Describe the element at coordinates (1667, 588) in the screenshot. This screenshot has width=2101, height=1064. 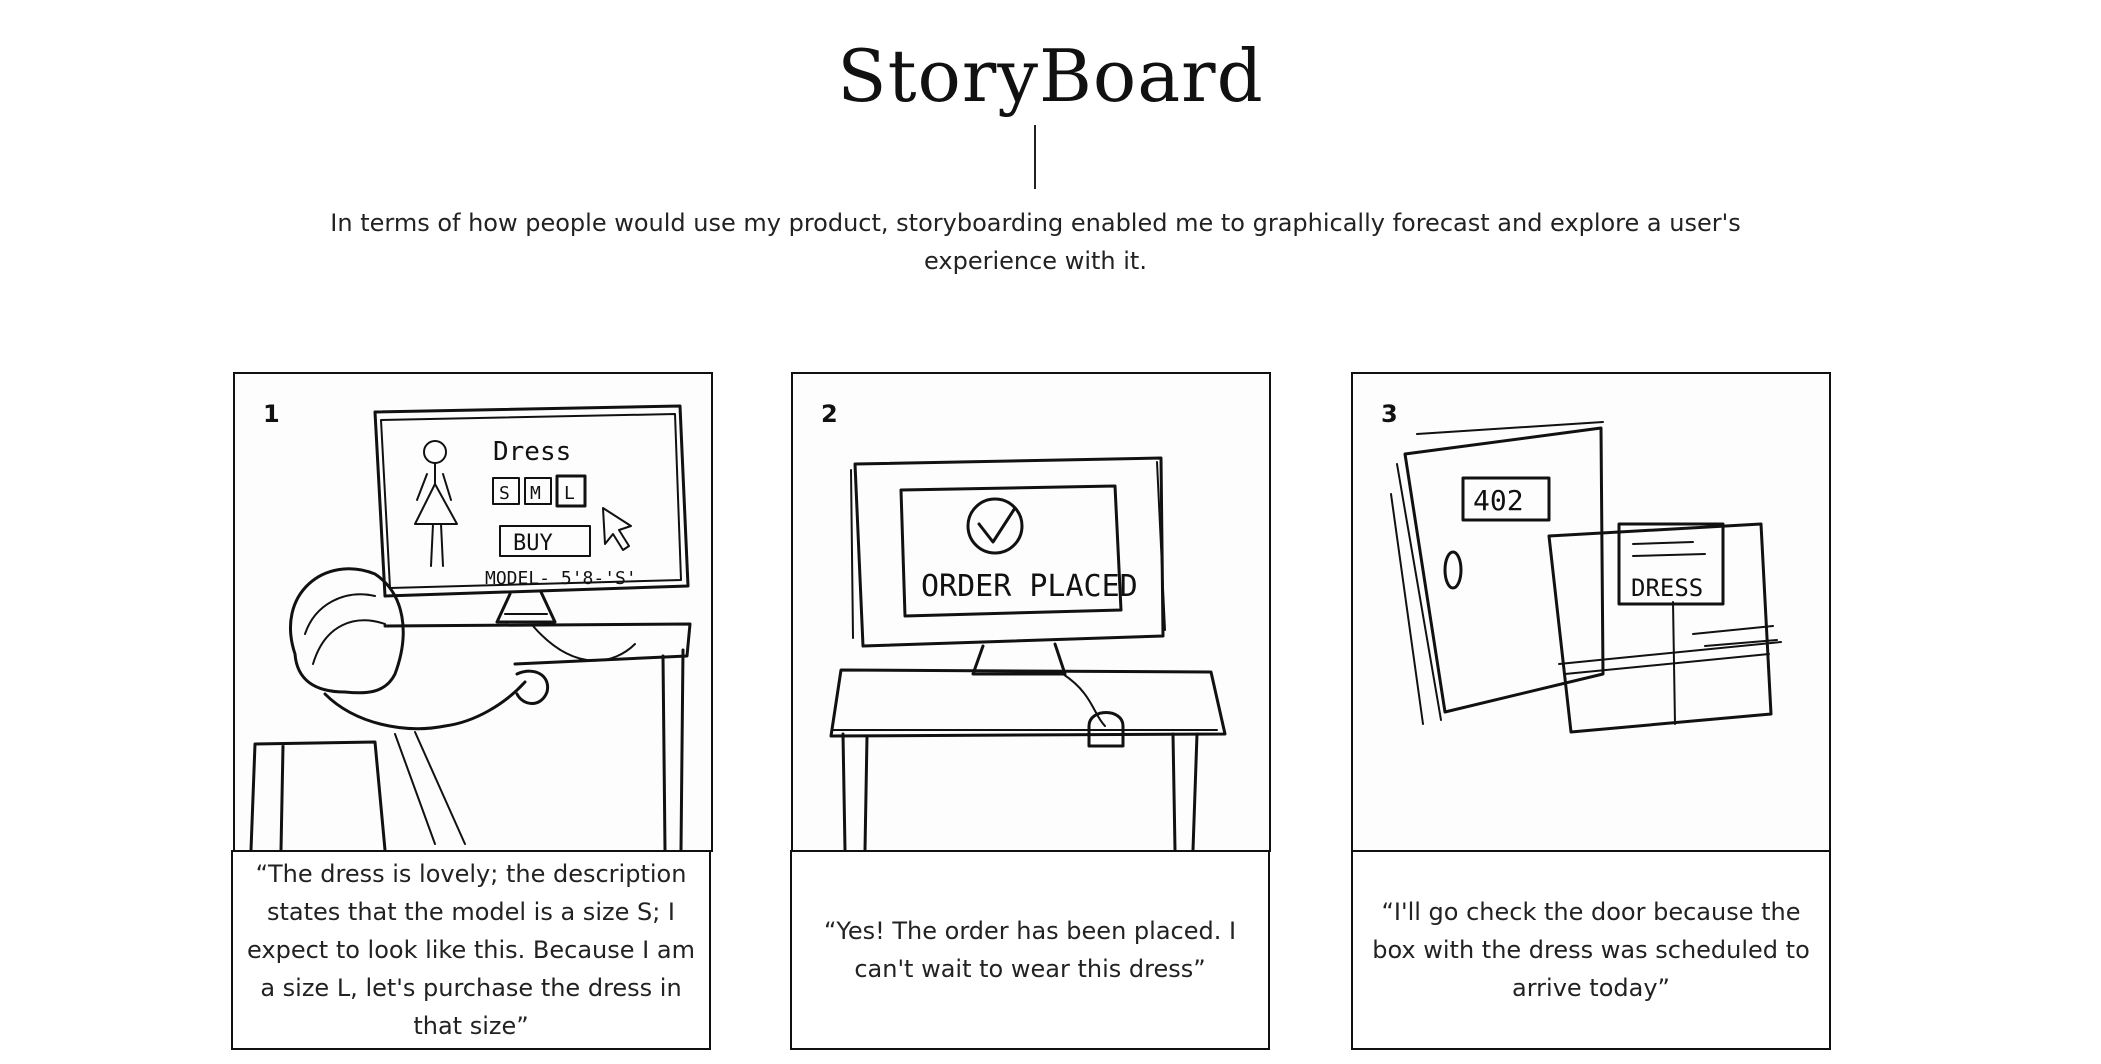
I see `sketch-box-label: DRESS` at that location.